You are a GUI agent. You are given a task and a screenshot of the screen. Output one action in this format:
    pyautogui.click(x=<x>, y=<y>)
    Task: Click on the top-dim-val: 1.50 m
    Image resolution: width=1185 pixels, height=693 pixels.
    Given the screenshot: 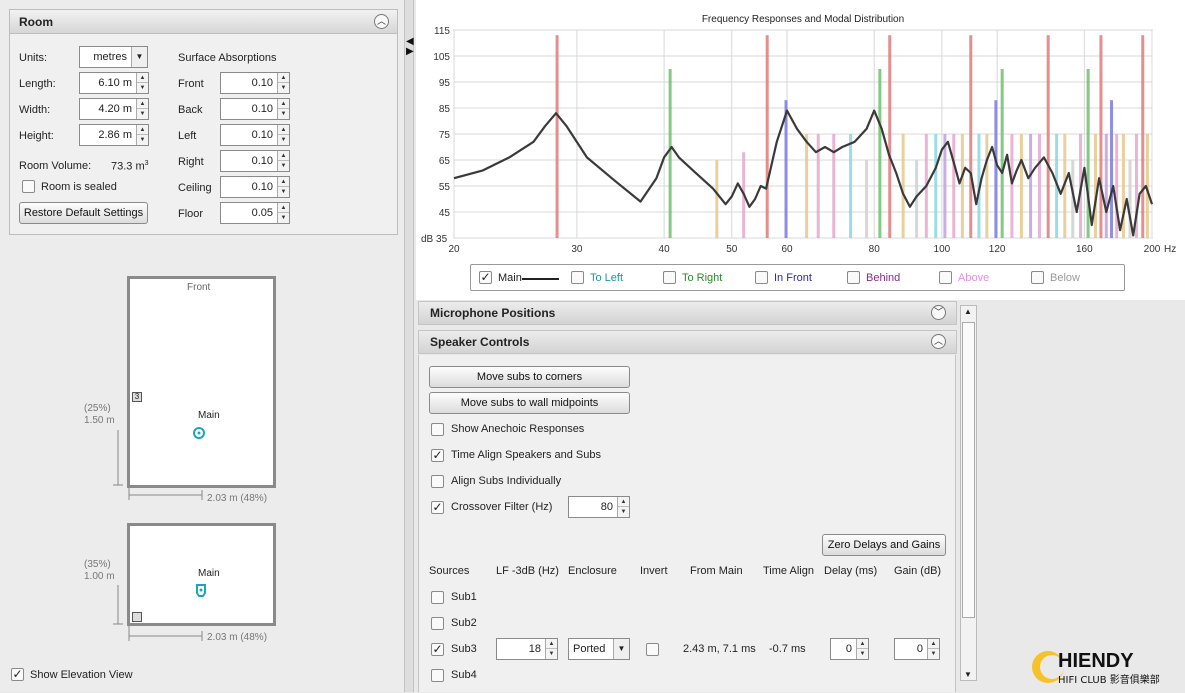 What is the action you would take?
    pyautogui.click(x=99, y=420)
    